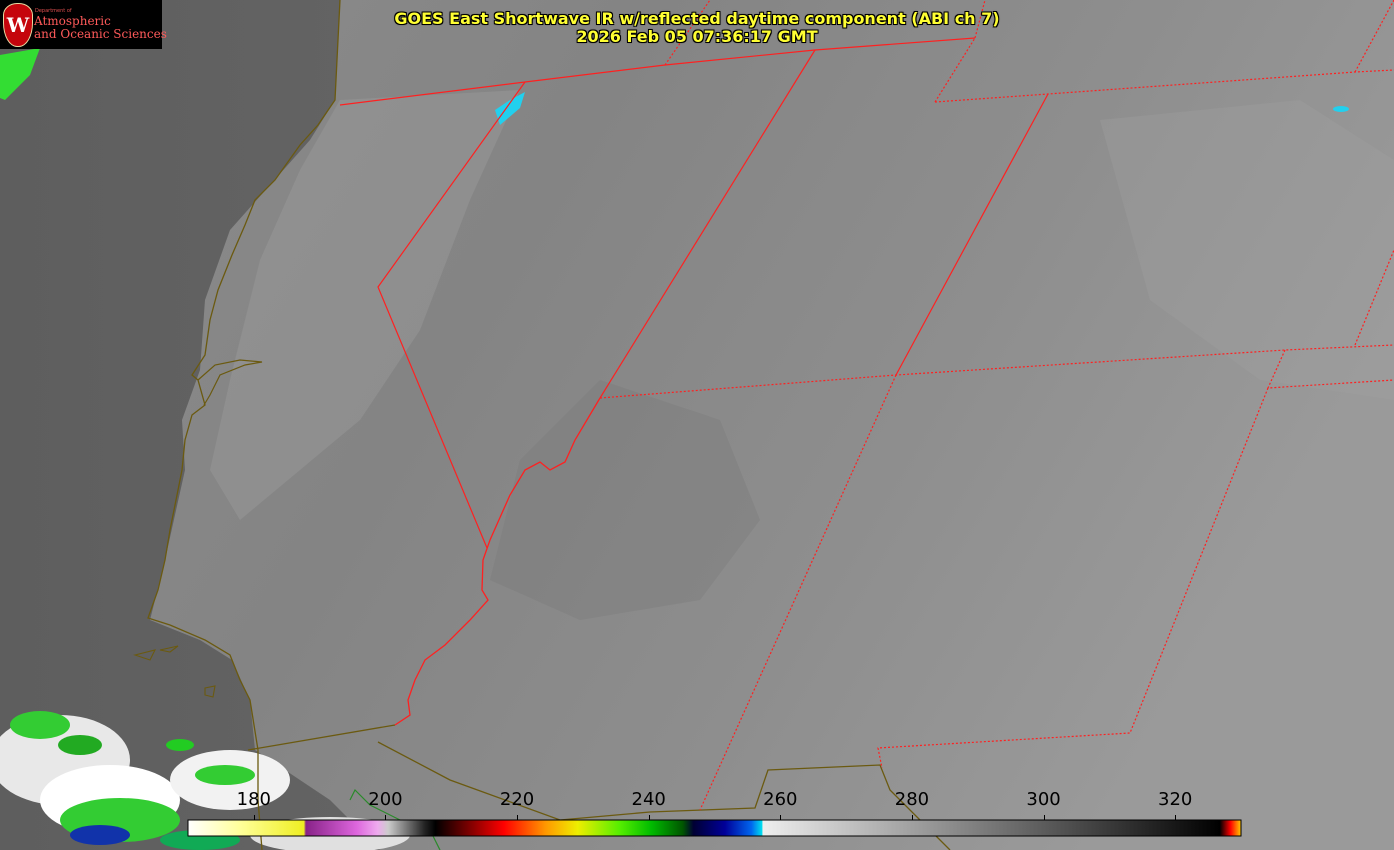  I want to click on colorbar-gradient, so click(714, 828).